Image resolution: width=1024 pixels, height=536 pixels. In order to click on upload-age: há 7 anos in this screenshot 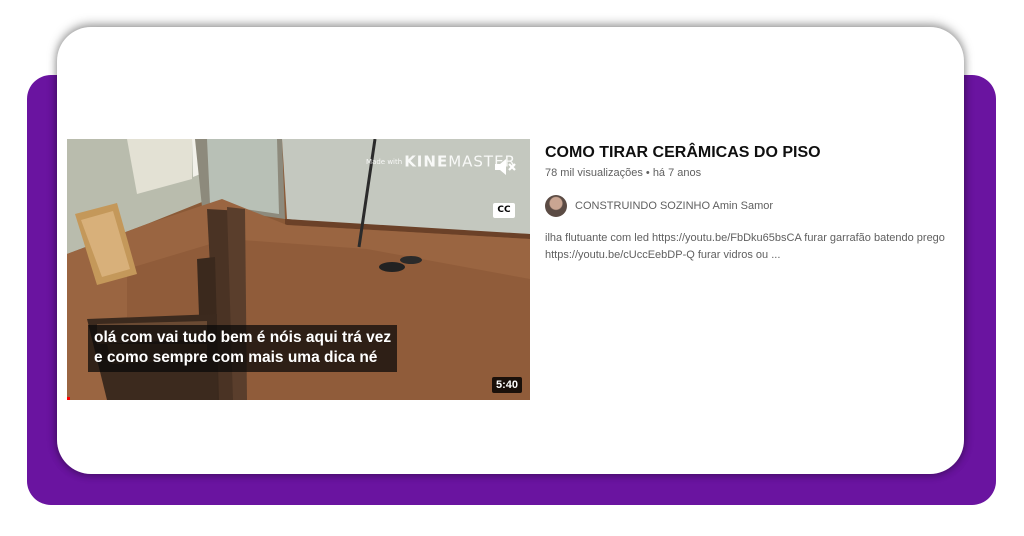, I will do `click(677, 173)`.